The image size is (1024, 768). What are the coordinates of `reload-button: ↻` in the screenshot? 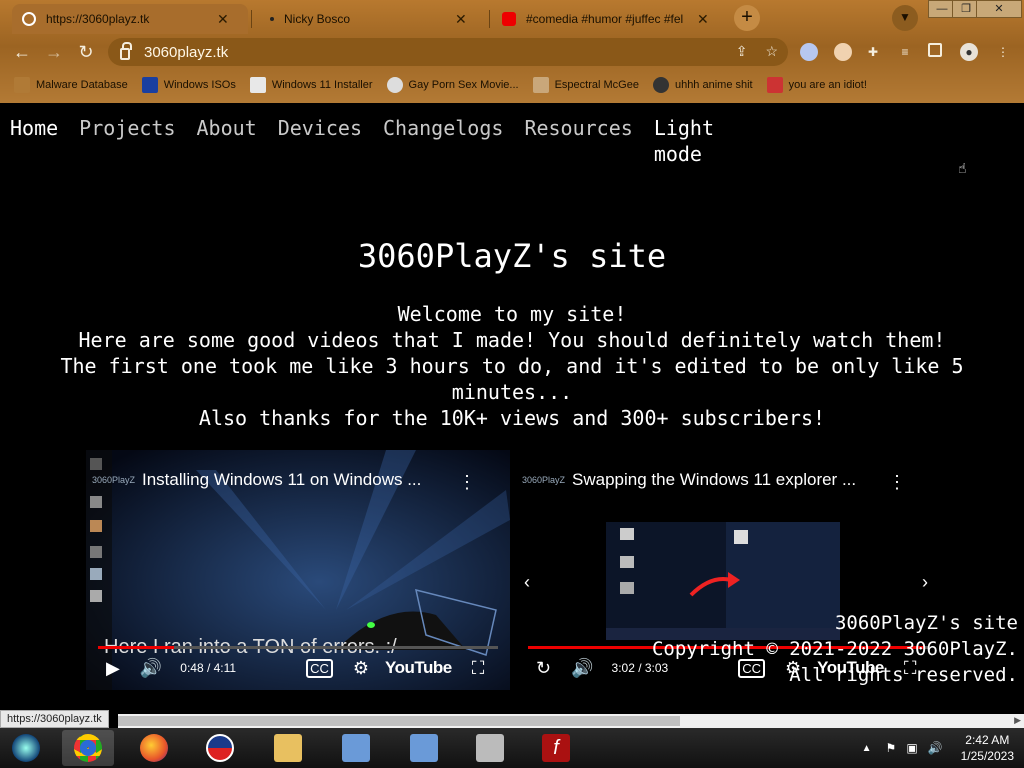 It's located at (86, 52).